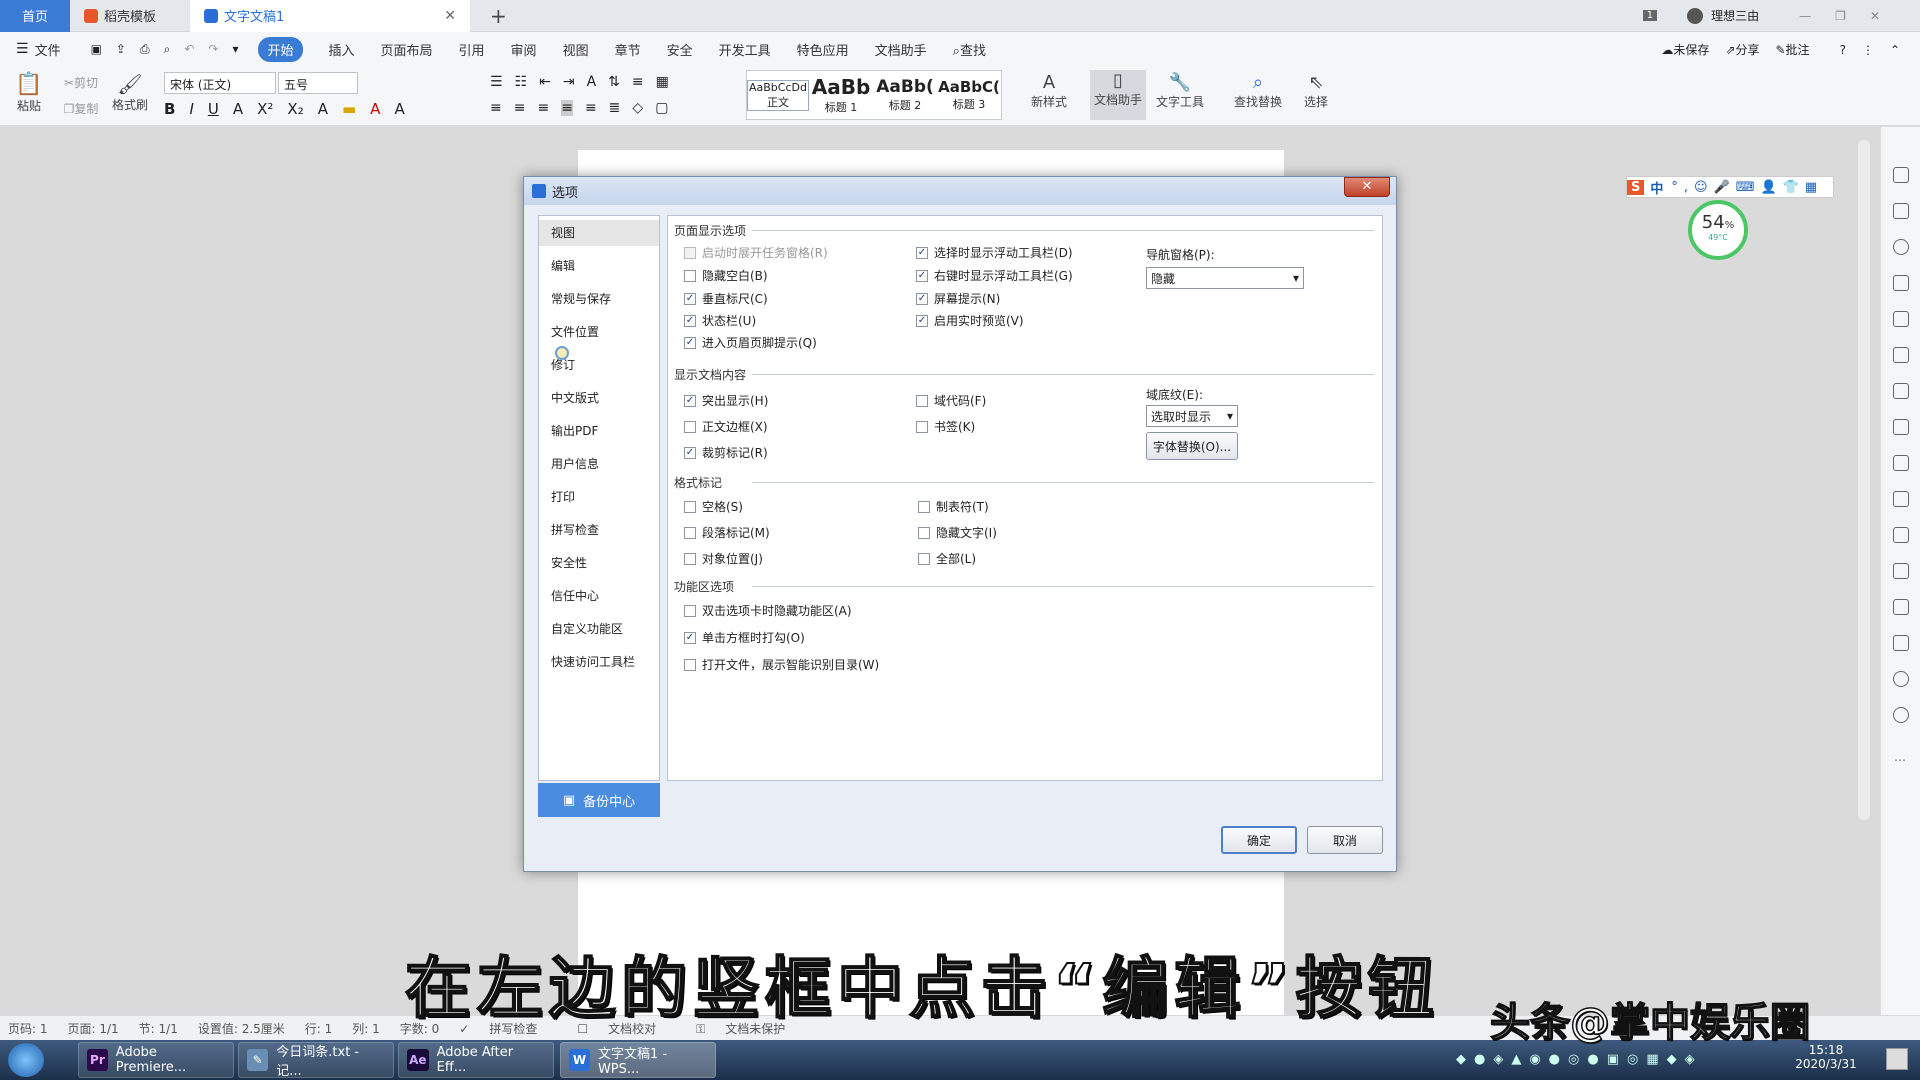 The height and width of the screenshot is (1080, 1920). I want to click on share-button: 分享, so click(1747, 49).